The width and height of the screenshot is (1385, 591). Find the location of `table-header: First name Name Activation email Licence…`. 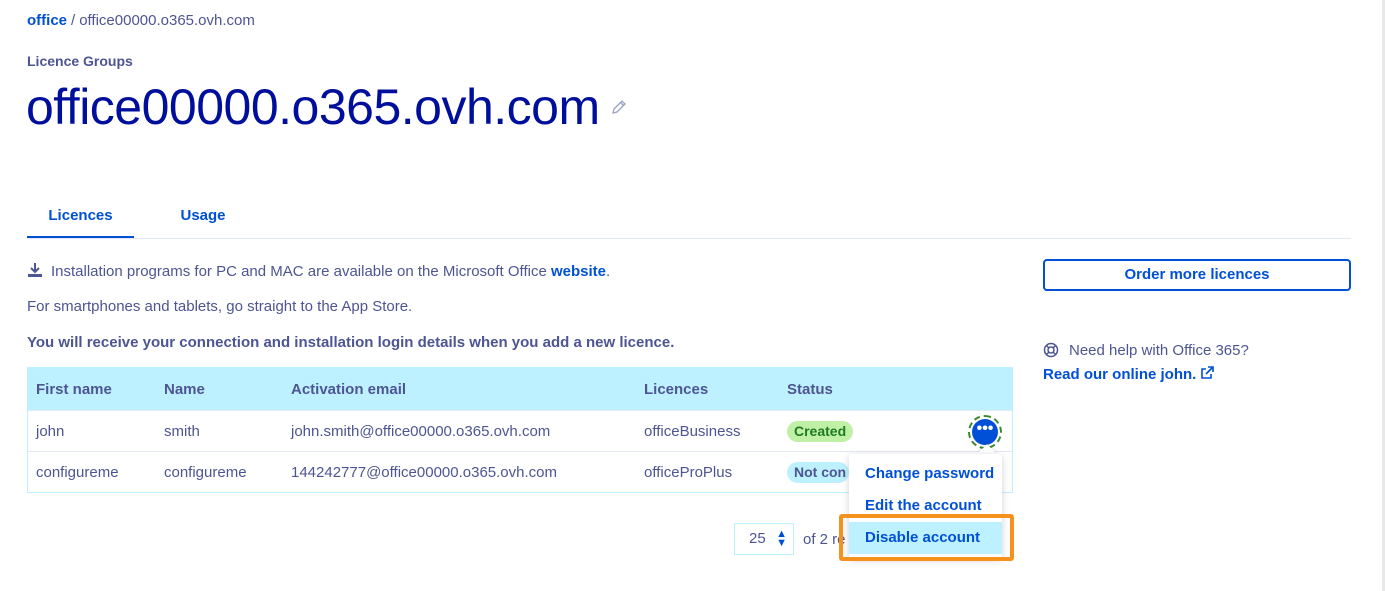

table-header: First name Name Activation email Licence… is located at coordinates (520, 389).